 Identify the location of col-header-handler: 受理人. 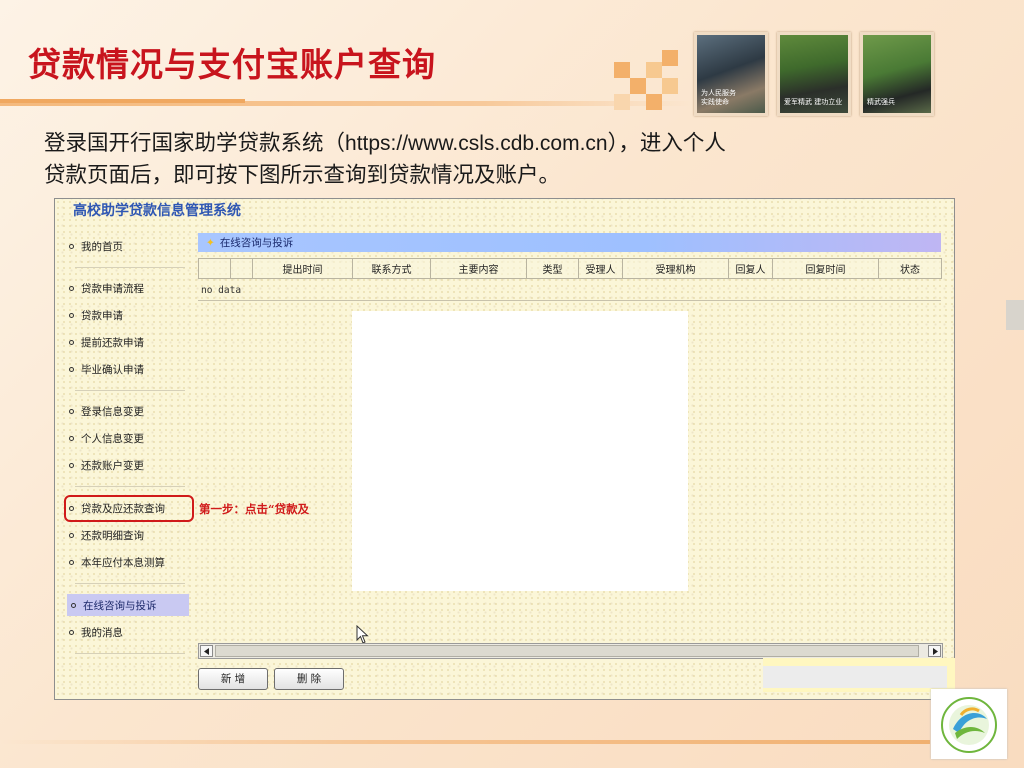
(600, 268).